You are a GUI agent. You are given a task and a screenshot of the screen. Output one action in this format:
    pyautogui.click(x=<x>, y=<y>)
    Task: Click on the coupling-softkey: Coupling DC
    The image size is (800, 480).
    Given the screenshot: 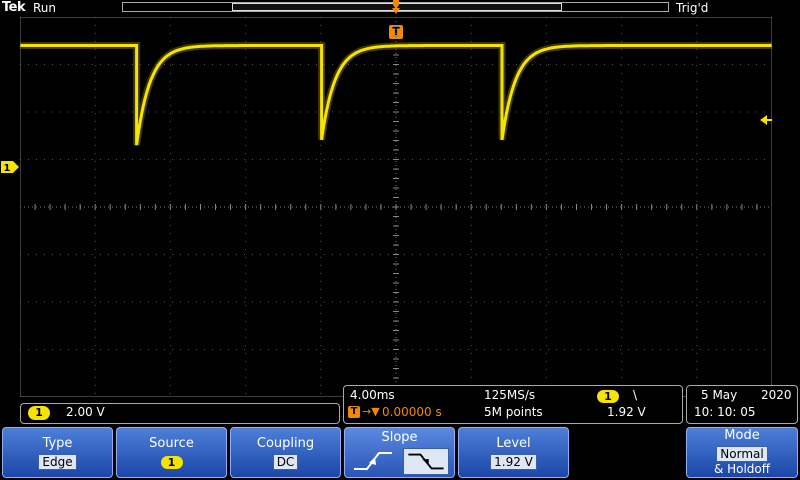 What is the action you would take?
    pyautogui.click(x=285, y=452)
    